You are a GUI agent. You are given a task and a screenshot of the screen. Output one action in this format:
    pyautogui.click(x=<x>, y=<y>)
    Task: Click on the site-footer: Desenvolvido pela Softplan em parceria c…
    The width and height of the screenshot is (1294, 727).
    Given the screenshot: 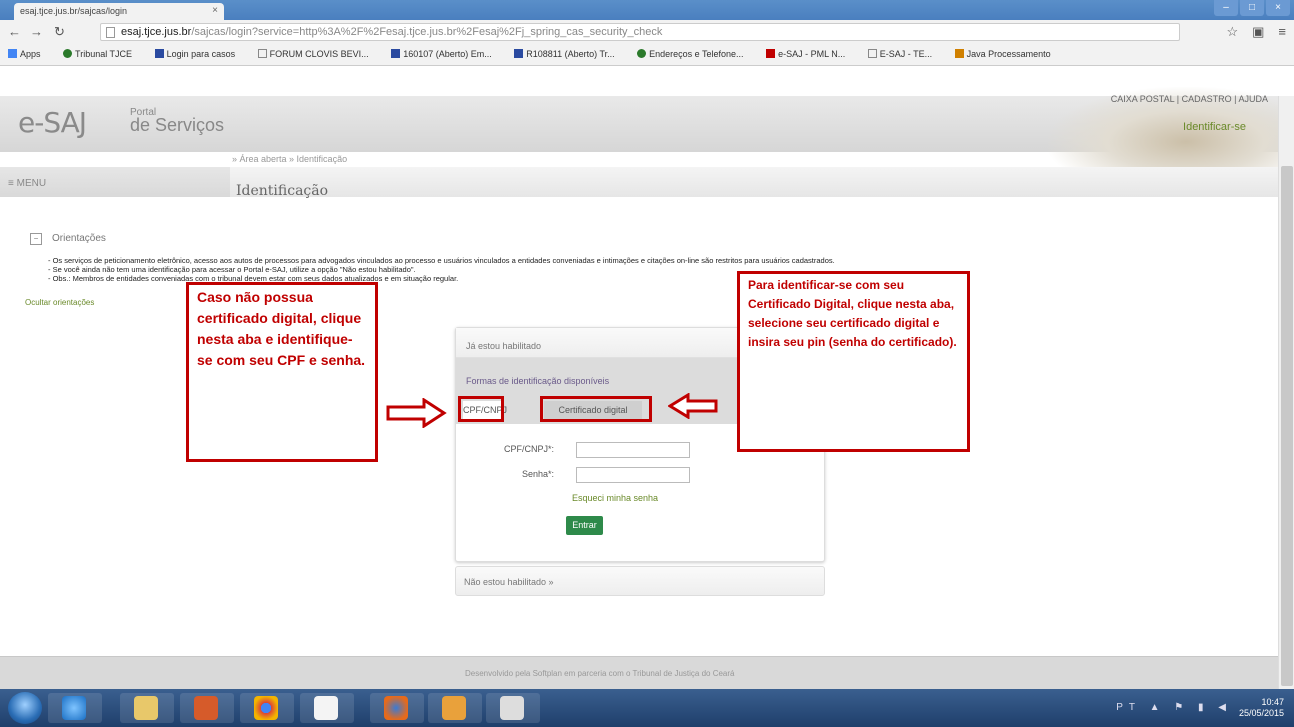 What is the action you would take?
    pyautogui.click(x=639, y=672)
    